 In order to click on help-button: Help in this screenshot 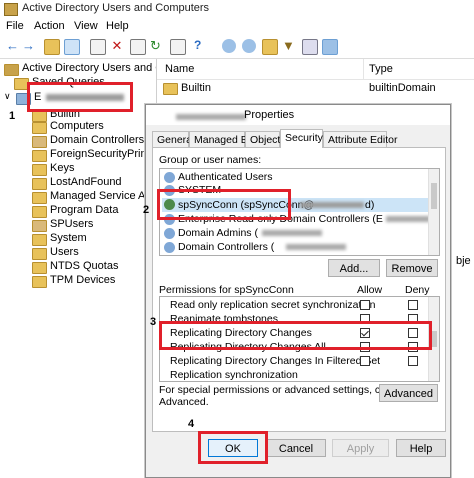, I will do `click(421, 448)`.